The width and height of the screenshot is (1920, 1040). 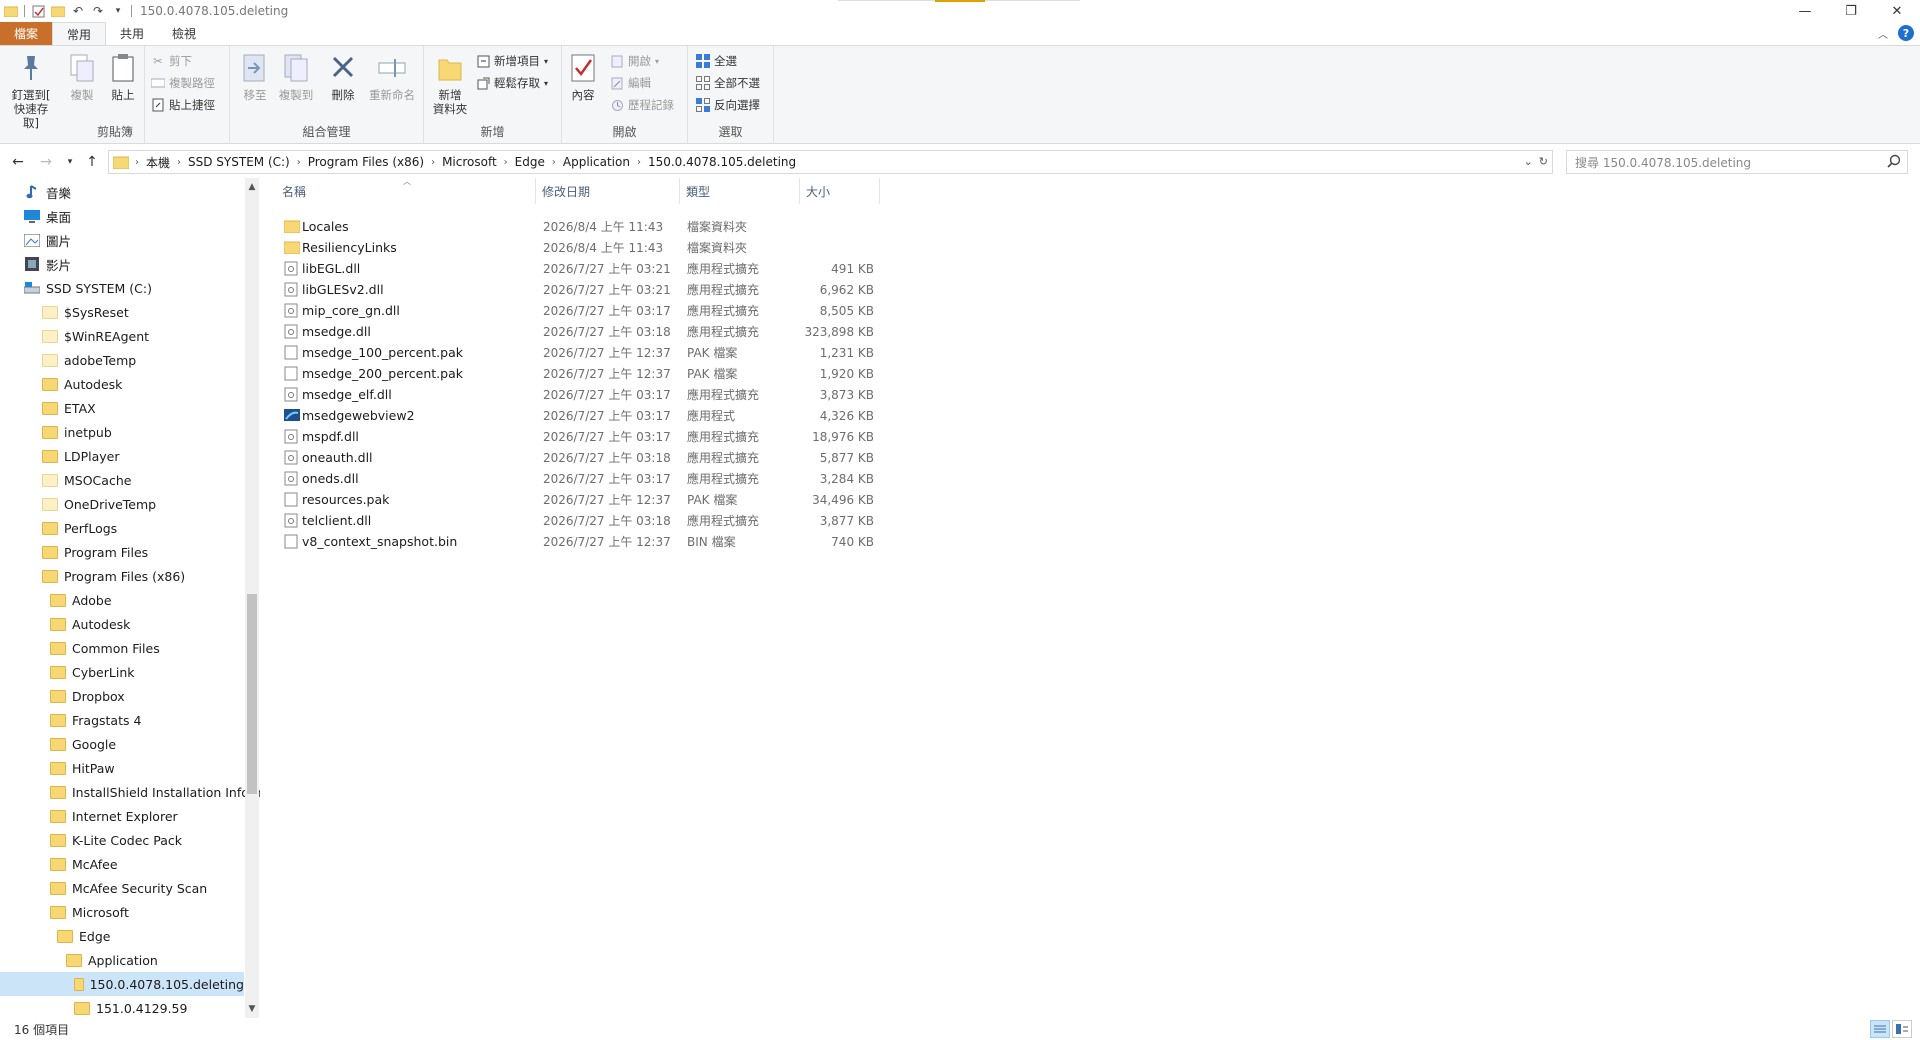 What do you see at coordinates (583, 77) in the screenshot?
I see `properties-button: 內容` at bounding box center [583, 77].